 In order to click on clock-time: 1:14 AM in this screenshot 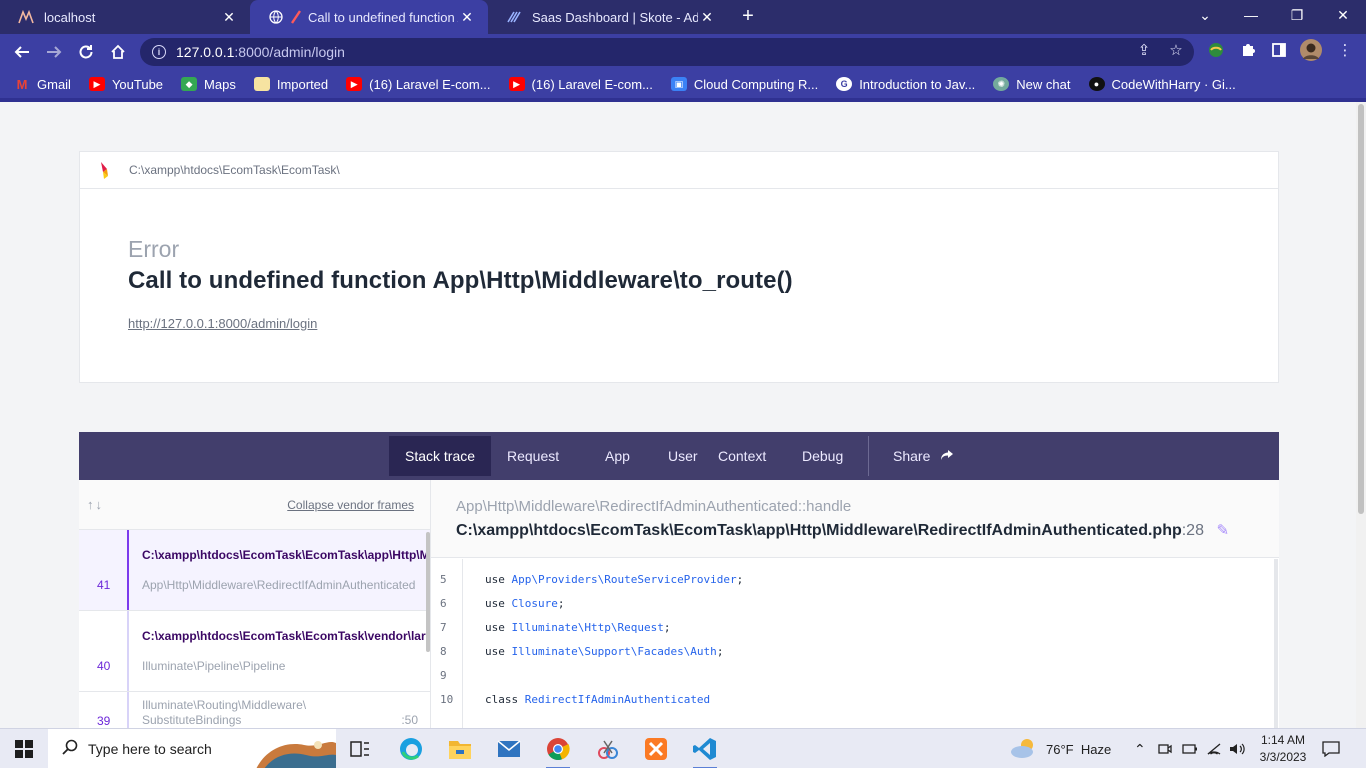, I will do `click(1283, 740)`.